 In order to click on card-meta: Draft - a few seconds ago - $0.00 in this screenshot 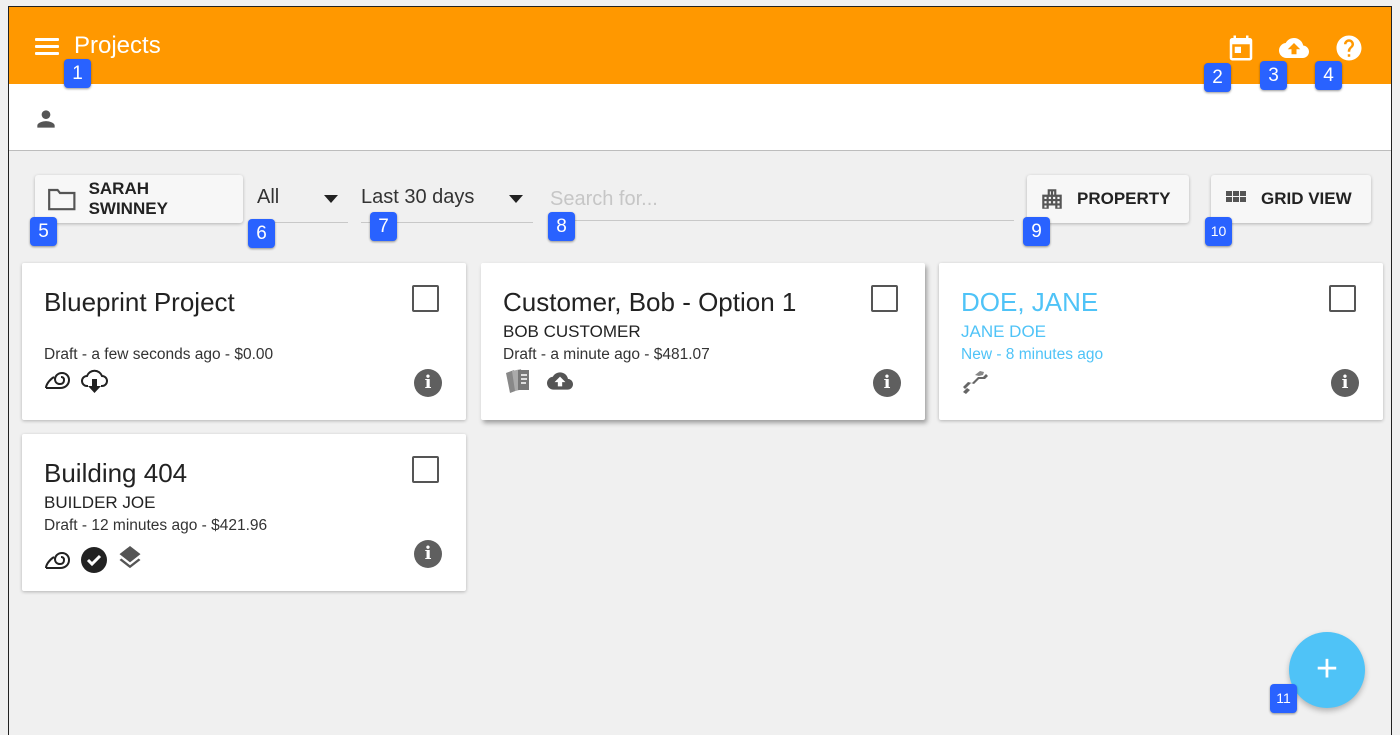, I will do `click(159, 354)`.